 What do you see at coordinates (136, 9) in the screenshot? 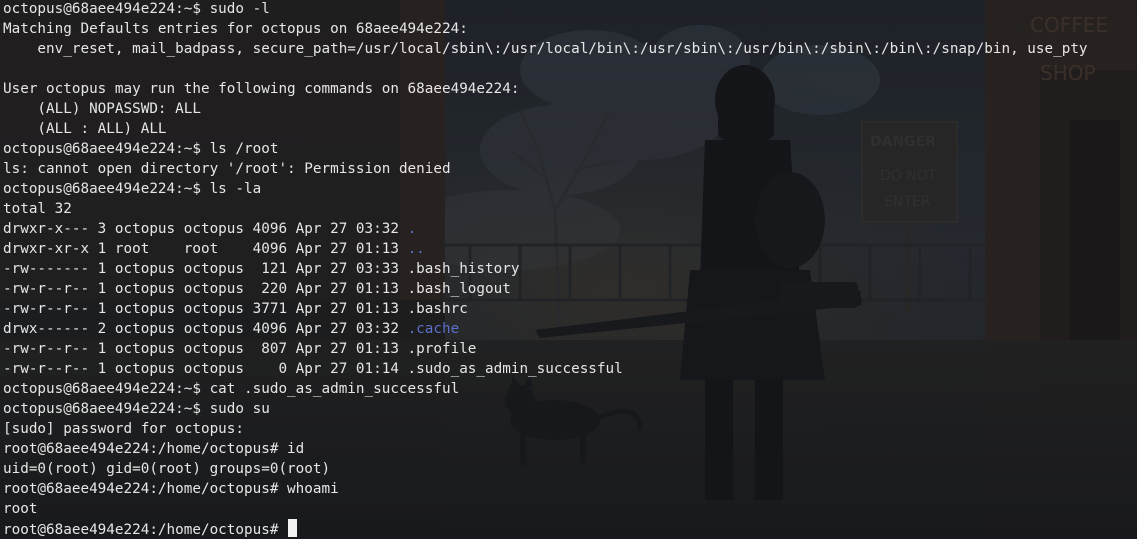
I see `terminal-text: octopus@68aee494e224:~$ sudo -l` at bounding box center [136, 9].